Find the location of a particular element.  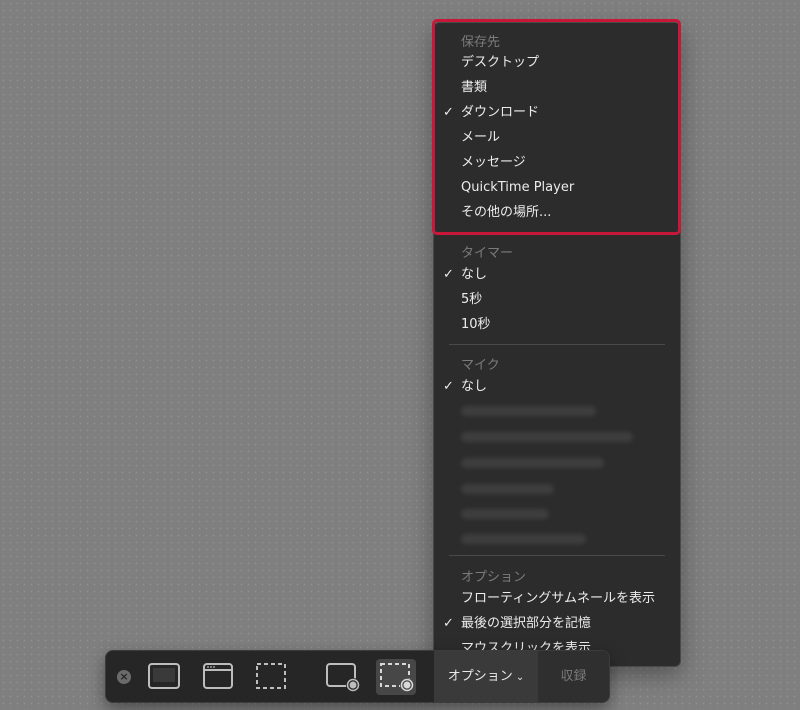

dashed-selection-icon is located at coordinates (271, 676).